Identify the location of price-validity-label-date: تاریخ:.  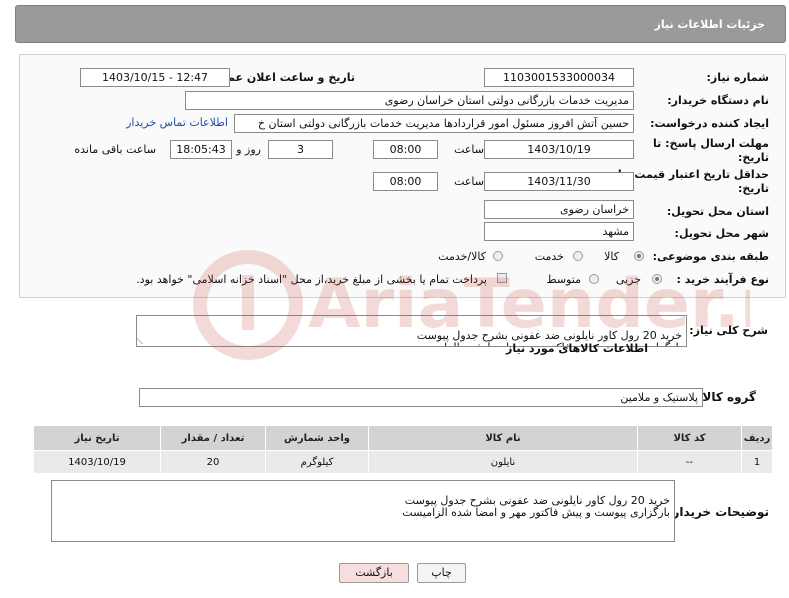
(753, 188).